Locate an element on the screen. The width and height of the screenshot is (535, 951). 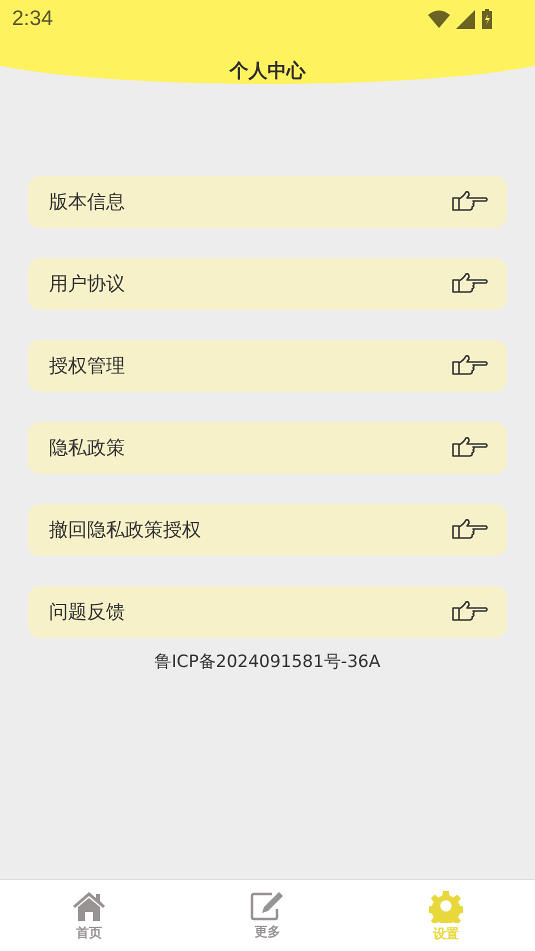
wifi-icon is located at coordinates (439, 19).